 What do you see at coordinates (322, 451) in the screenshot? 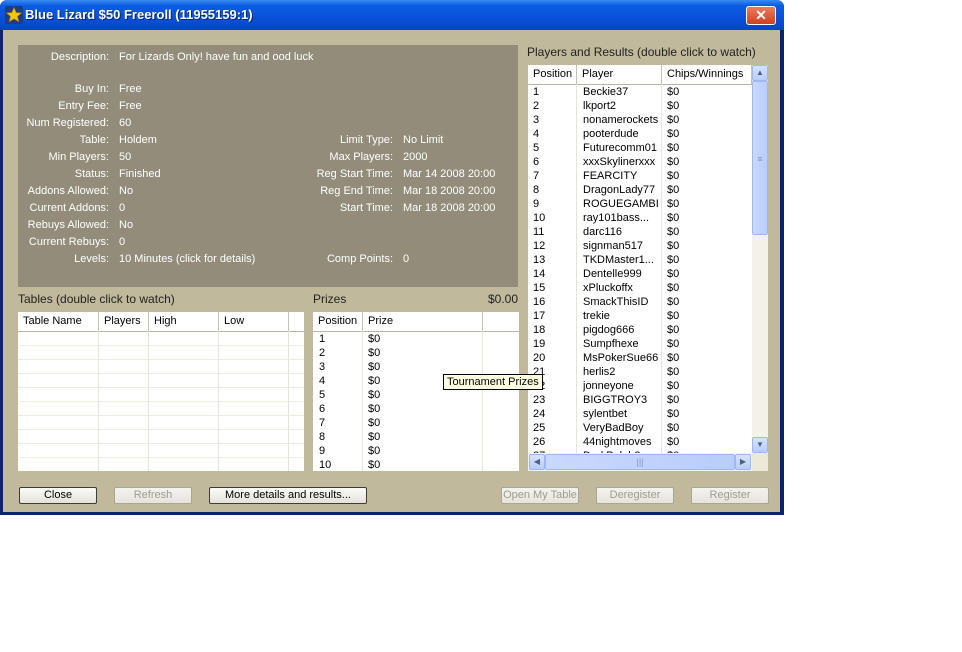
I see `prize-position: 9` at bounding box center [322, 451].